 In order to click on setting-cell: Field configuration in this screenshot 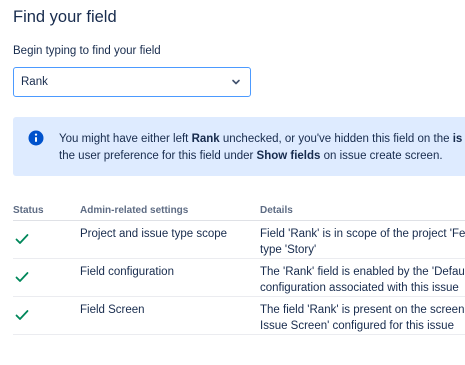, I will do `click(170, 277)`.